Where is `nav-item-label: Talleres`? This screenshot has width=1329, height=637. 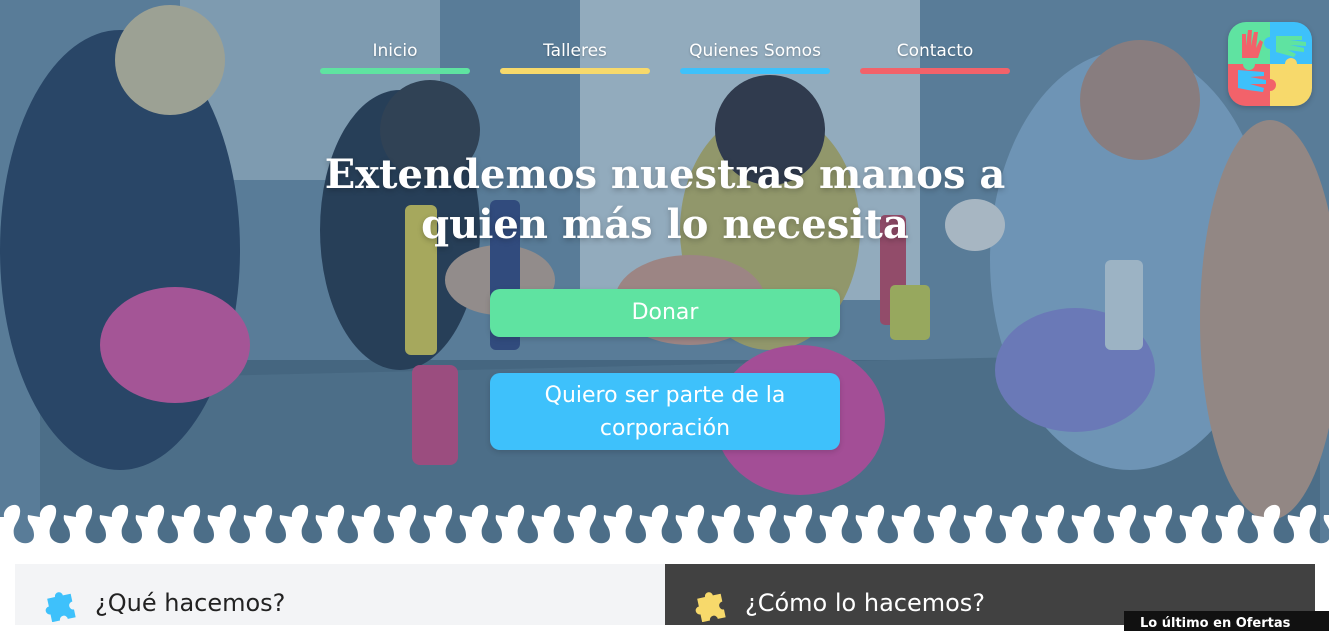
nav-item-label: Talleres is located at coordinates (575, 51).